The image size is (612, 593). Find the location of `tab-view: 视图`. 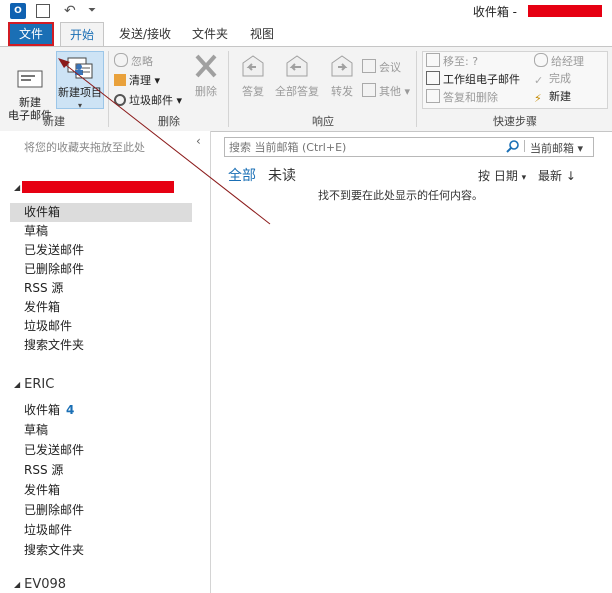

tab-view: 视图 is located at coordinates (262, 34).